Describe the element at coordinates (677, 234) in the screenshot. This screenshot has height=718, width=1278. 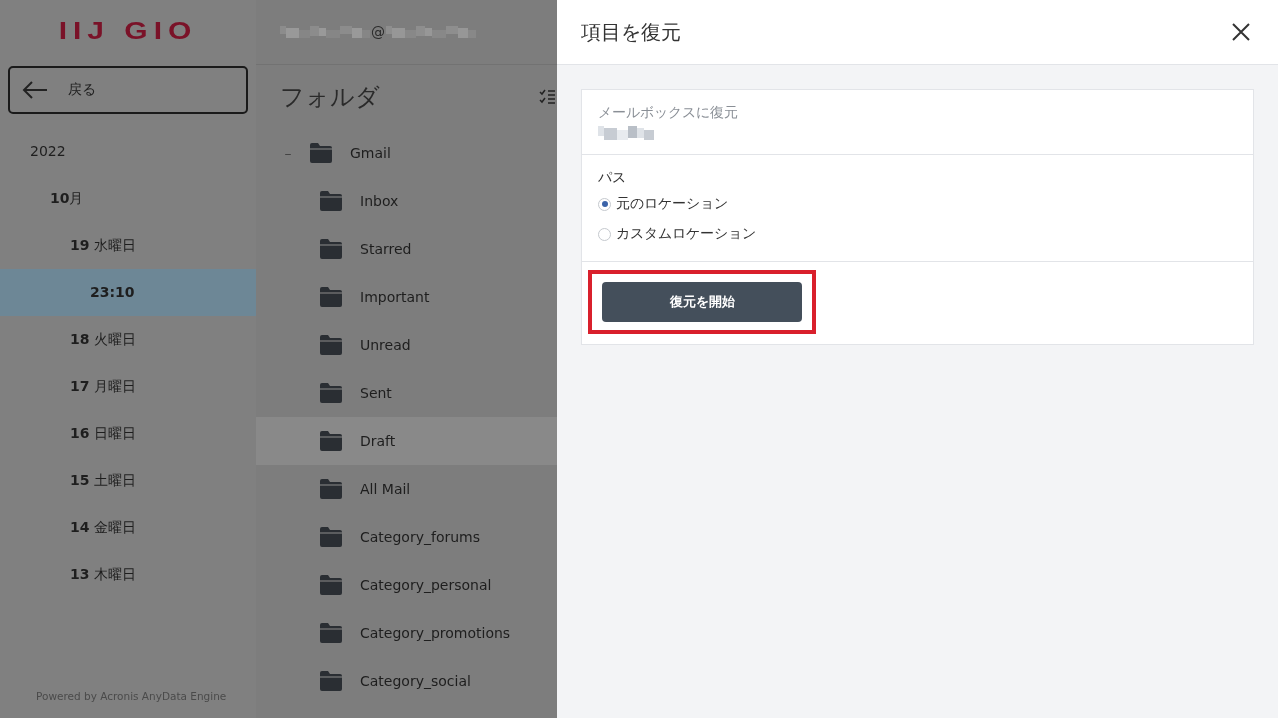
I see `radio-option: カスタムロケーション` at that location.